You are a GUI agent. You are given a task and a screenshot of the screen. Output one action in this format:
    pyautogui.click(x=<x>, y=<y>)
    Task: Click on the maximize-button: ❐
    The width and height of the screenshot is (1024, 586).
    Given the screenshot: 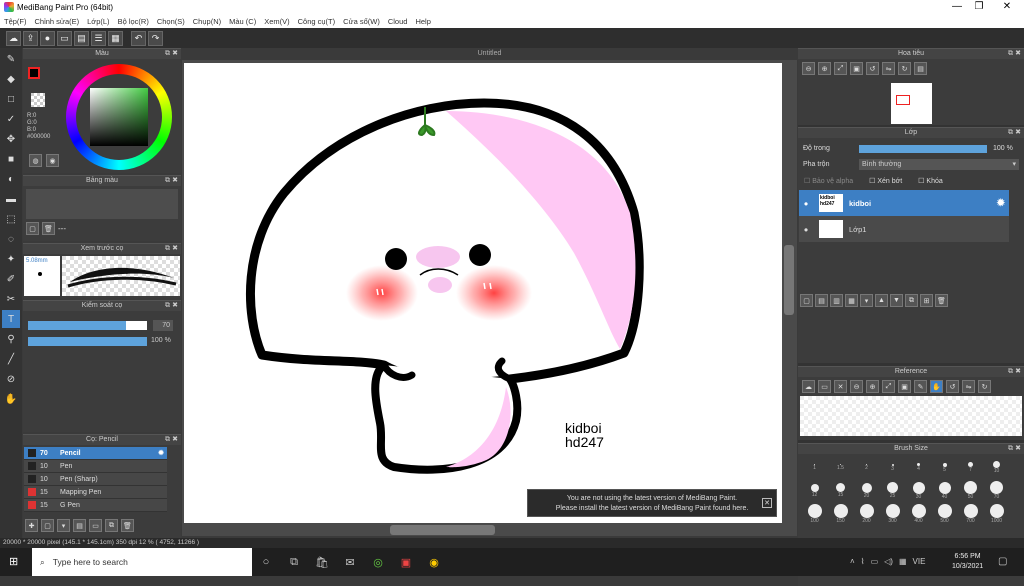 What is the action you would take?
    pyautogui.click(x=979, y=7)
    